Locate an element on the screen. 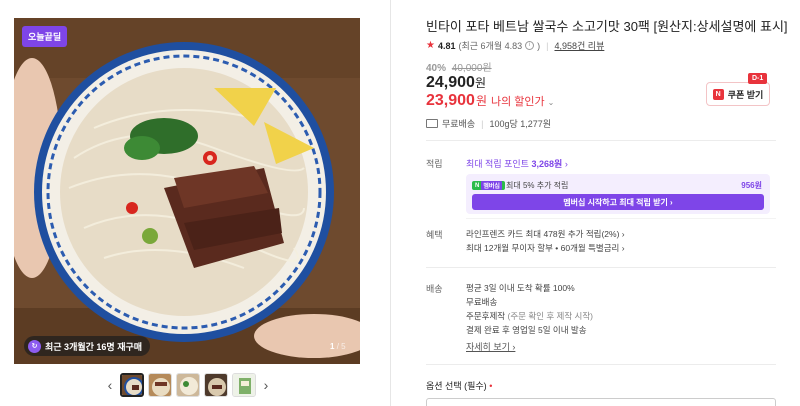  today-deal-badge: 오늘끝딜 is located at coordinates (45, 36).